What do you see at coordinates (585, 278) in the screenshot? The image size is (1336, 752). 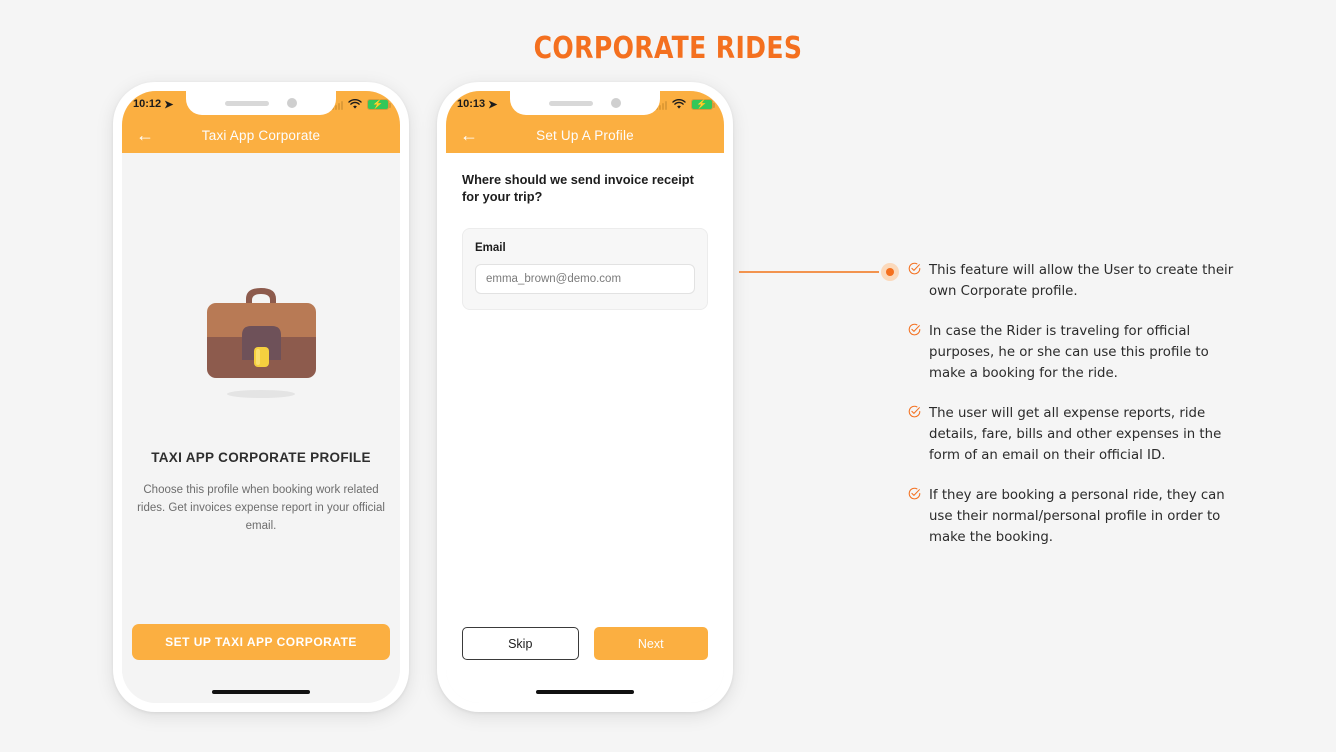 I see `email-input` at bounding box center [585, 278].